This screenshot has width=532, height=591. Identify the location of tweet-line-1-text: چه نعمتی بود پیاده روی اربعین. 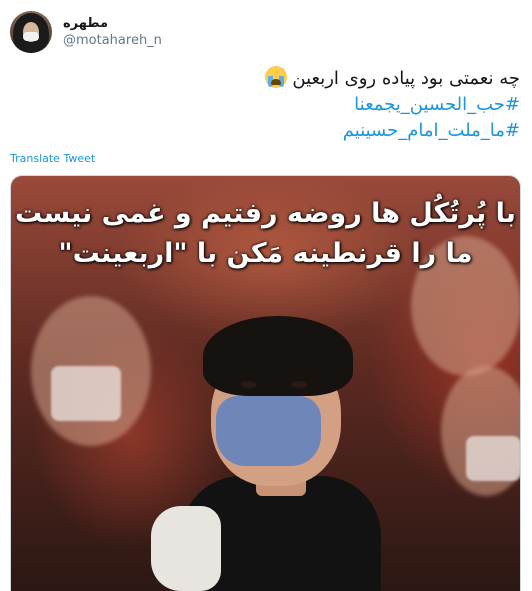
(406, 78).